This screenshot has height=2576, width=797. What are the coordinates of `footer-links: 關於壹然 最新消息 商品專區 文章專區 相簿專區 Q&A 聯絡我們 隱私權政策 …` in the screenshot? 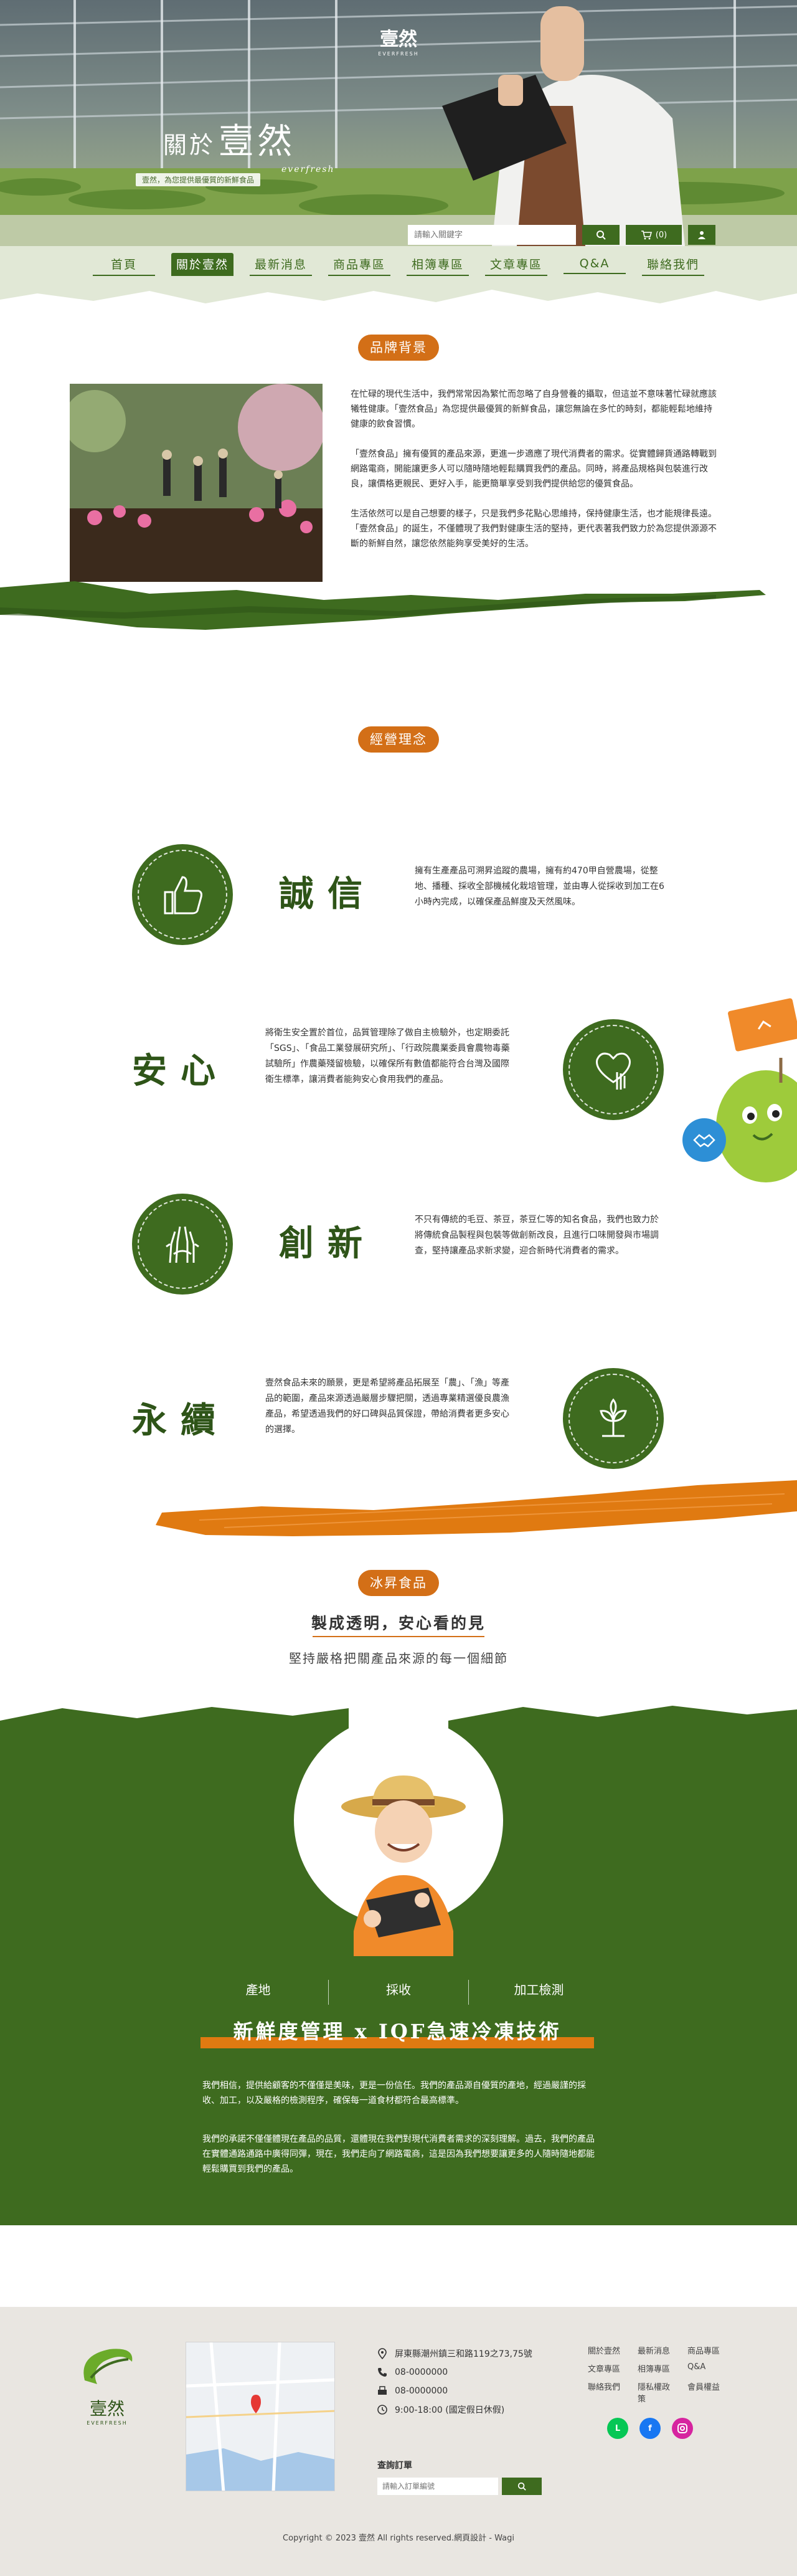 It's located at (657, 2374).